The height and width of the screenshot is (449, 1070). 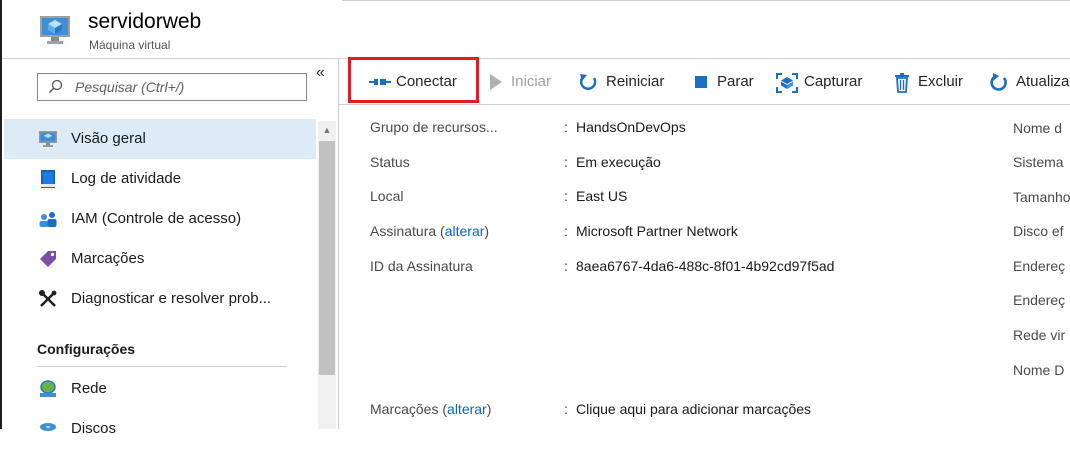 I want to click on right-property-key: Rede vir, so click(x=1039, y=335).